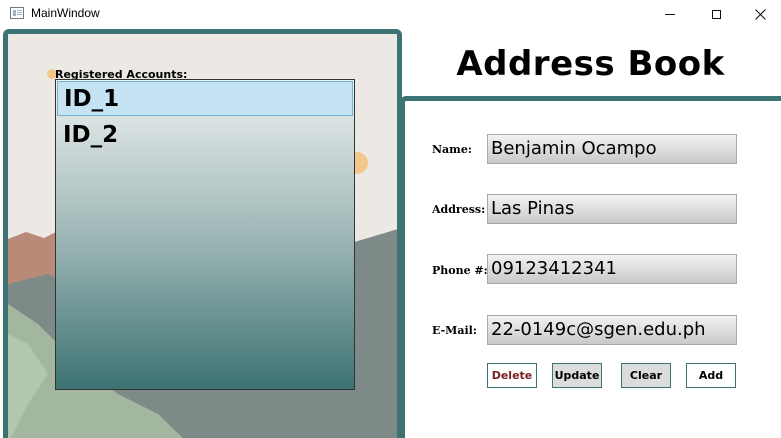 The width and height of the screenshot is (781, 438). I want to click on address-field: Las Pinas, so click(612, 209).